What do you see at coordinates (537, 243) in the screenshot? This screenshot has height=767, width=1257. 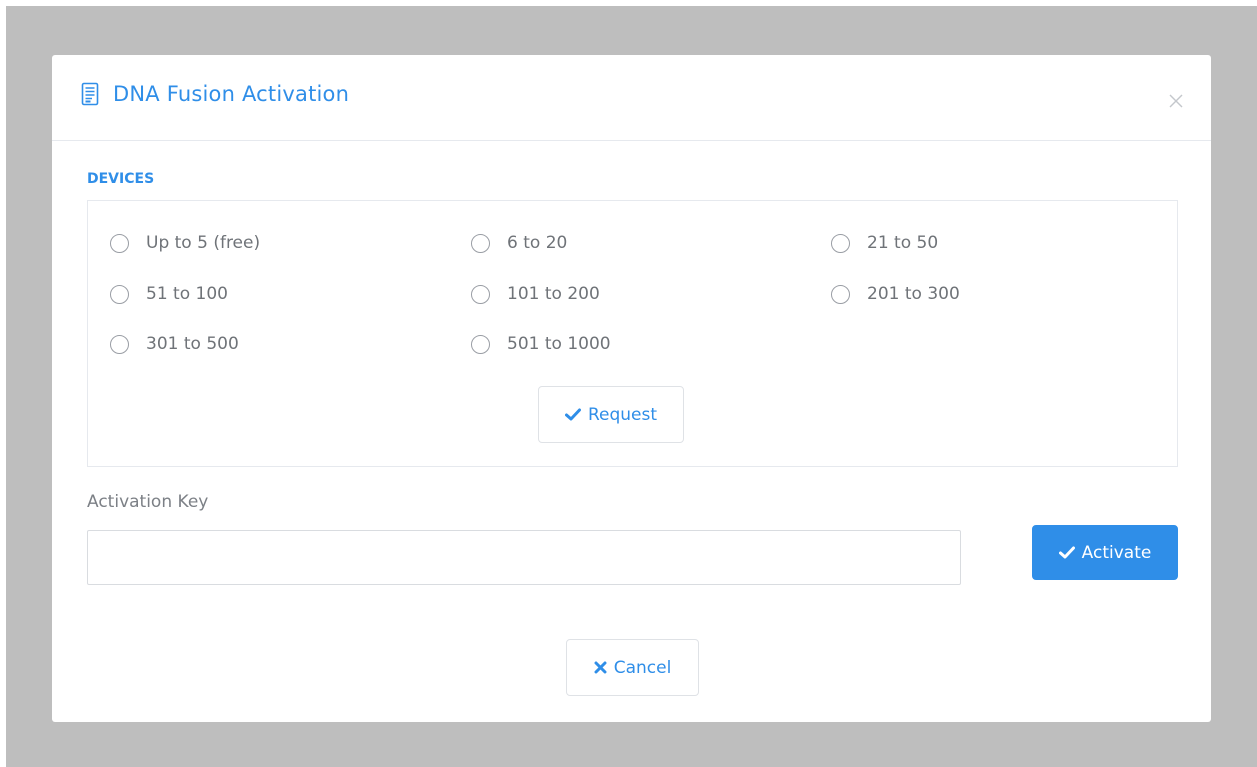 I see `radio-label: 6 to 20` at bounding box center [537, 243].